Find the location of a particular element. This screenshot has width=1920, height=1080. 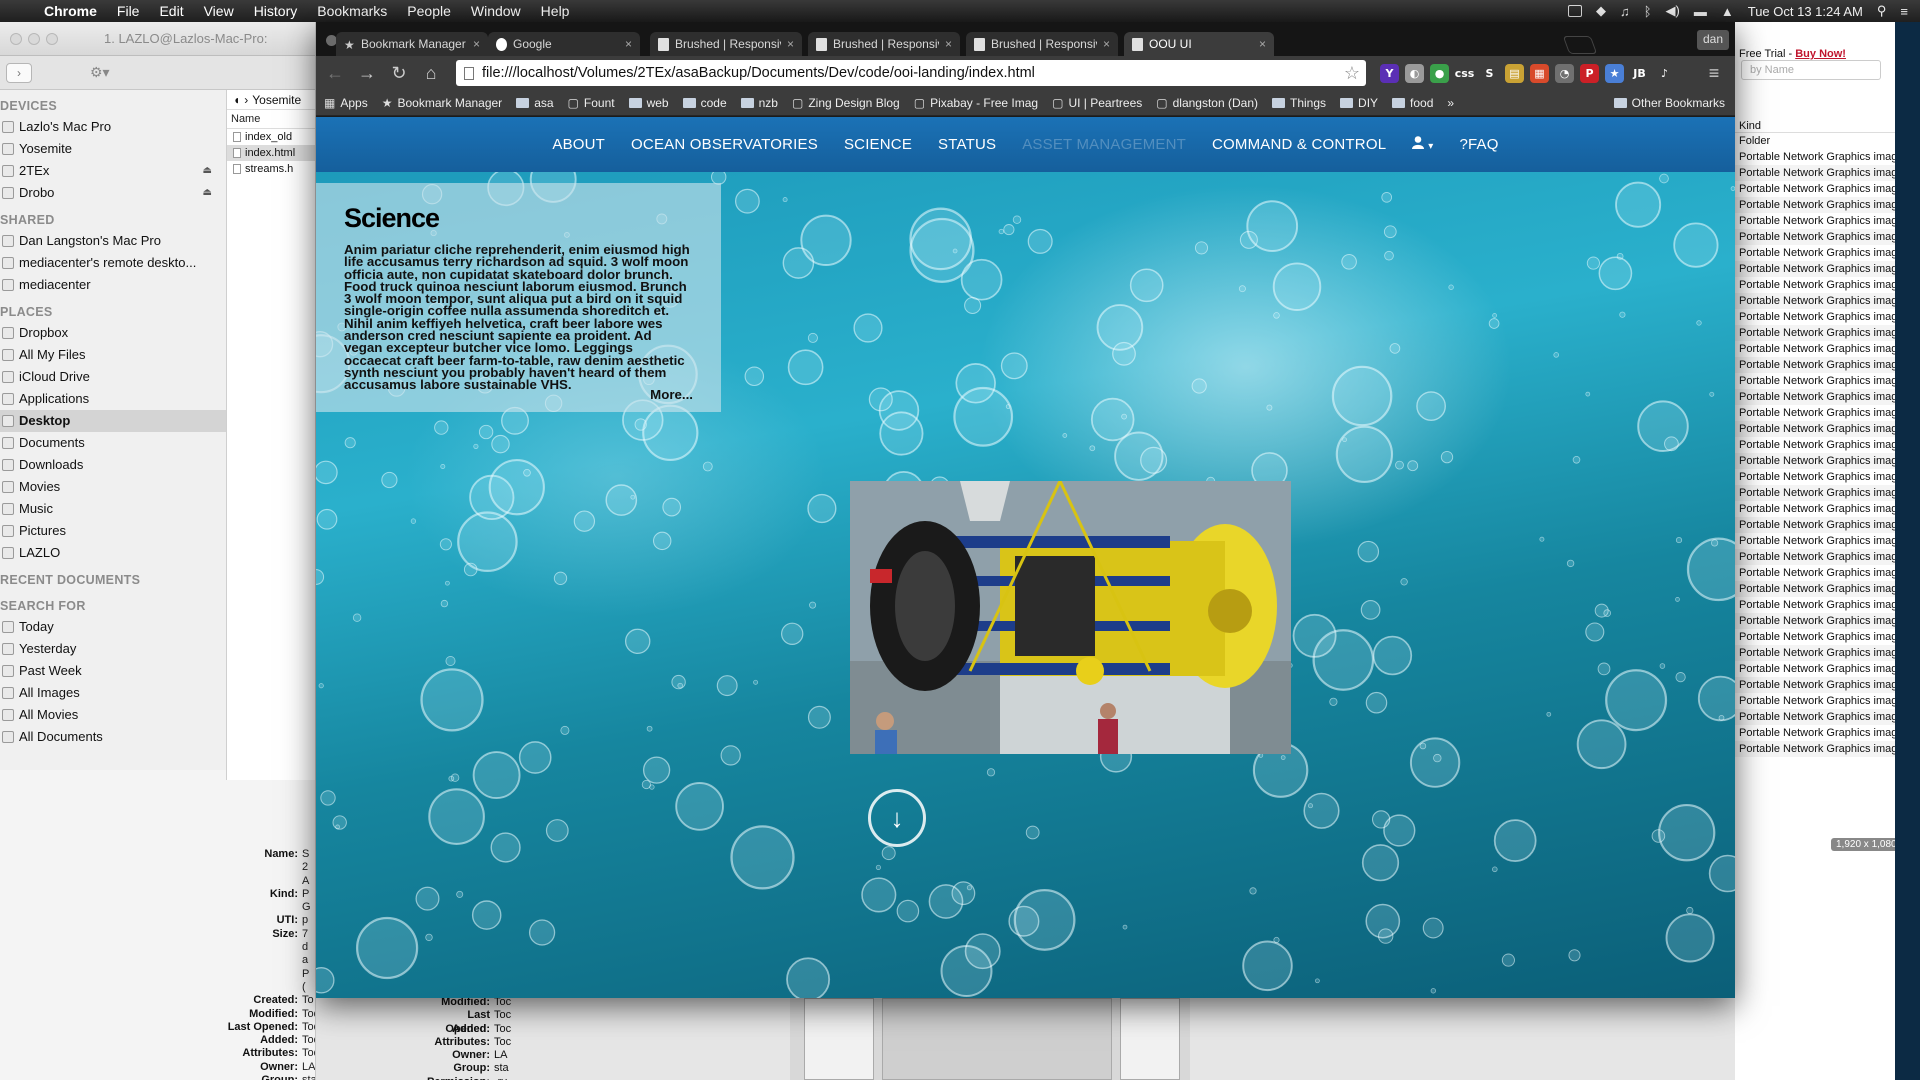

finder-titlebar: 1. LAZLO@Lazlos-Mac-Pro: is located at coordinates (157, 39).